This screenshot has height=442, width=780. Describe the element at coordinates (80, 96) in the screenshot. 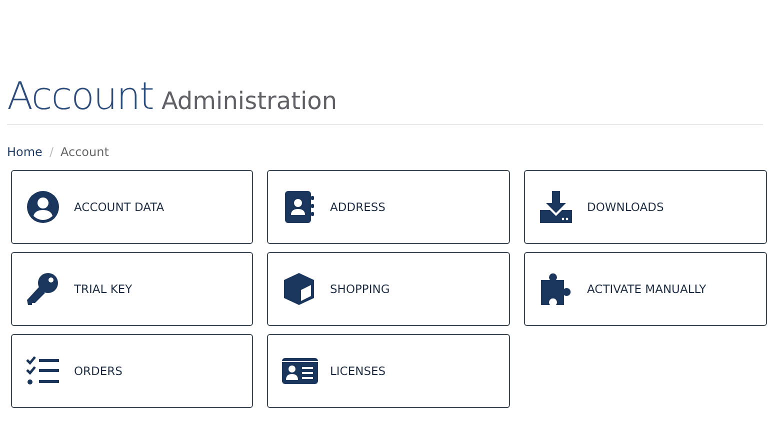

I see `page-title: Account` at that location.